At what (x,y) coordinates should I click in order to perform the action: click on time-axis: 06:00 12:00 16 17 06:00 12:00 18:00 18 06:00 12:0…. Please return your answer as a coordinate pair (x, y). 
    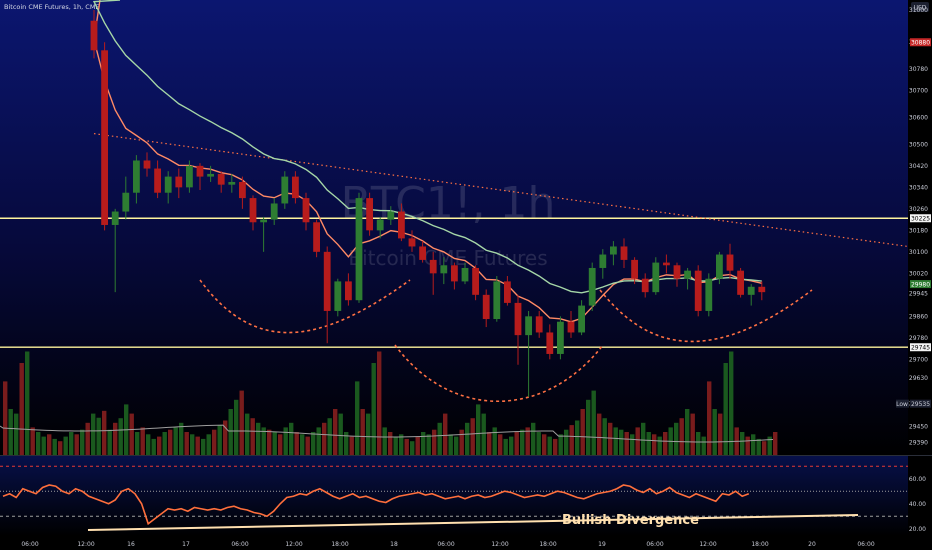
    Looking at the image, I should click on (447, 544).